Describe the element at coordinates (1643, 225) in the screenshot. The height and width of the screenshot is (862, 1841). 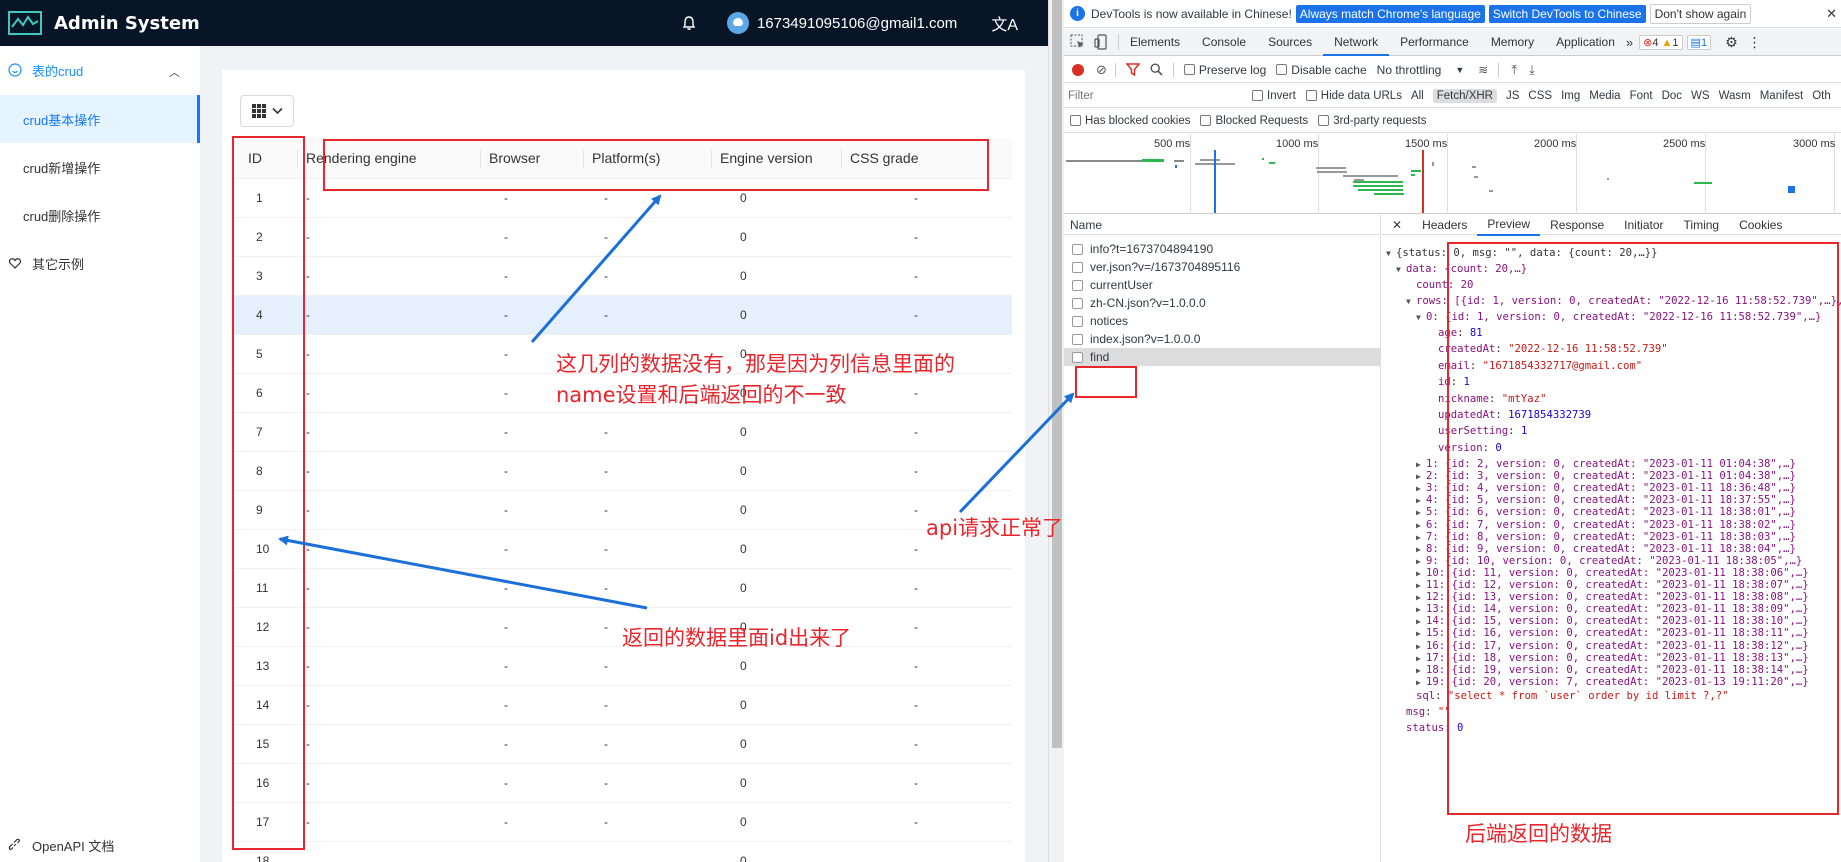
I see `tab-initiator: Initiator` at that location.